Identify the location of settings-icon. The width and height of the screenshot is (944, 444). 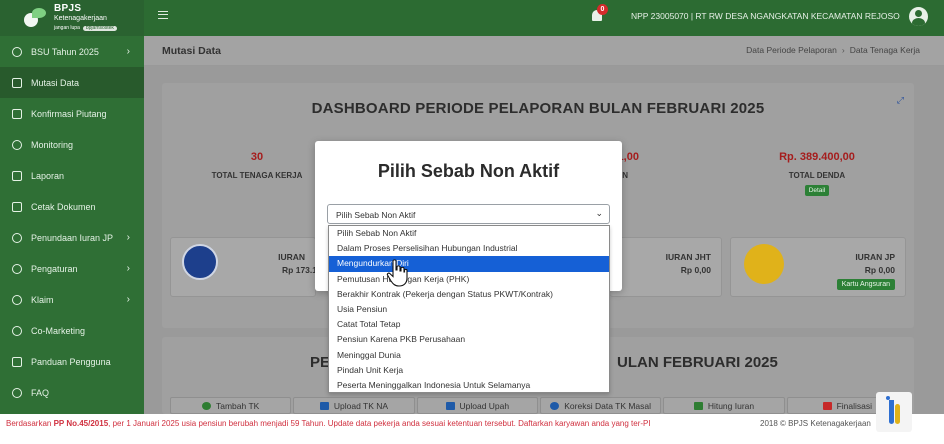
(17, 268).